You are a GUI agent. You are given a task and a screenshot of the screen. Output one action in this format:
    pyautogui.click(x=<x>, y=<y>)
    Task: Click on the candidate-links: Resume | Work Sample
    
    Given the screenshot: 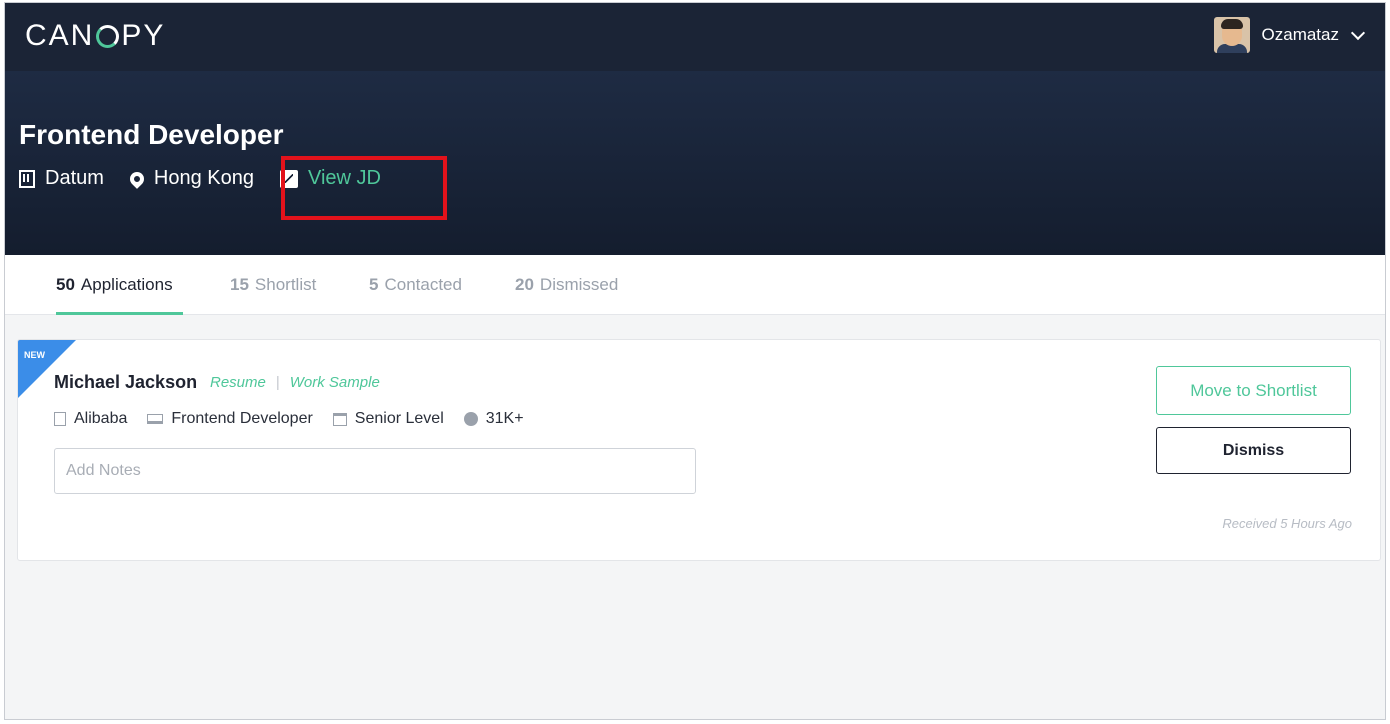 What is the action you would take?
    pyautogui.click(x=295, y=382)
    